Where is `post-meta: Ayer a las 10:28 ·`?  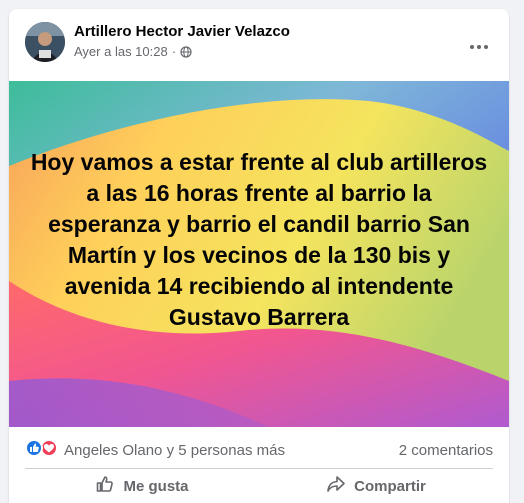
post-meta: Ayer a las 10:28 · is located at coordinates (133, 51).